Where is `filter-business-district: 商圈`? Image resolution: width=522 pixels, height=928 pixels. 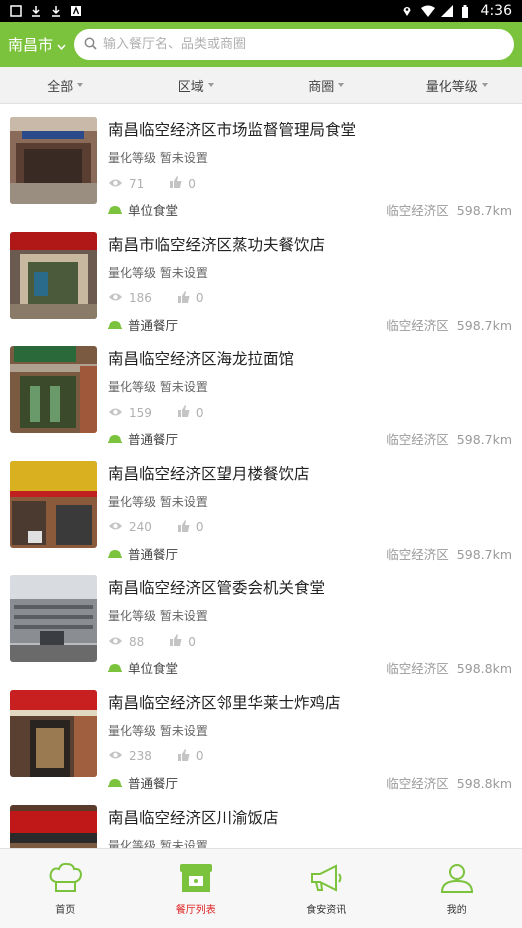
filter-business-district: 商圈 is located at coordinates (326, 85).